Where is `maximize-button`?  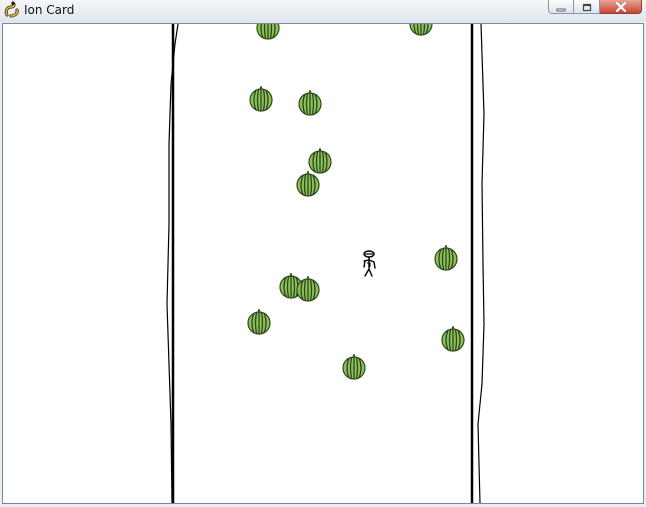 maximize-button is located at coordinates (587, 7).